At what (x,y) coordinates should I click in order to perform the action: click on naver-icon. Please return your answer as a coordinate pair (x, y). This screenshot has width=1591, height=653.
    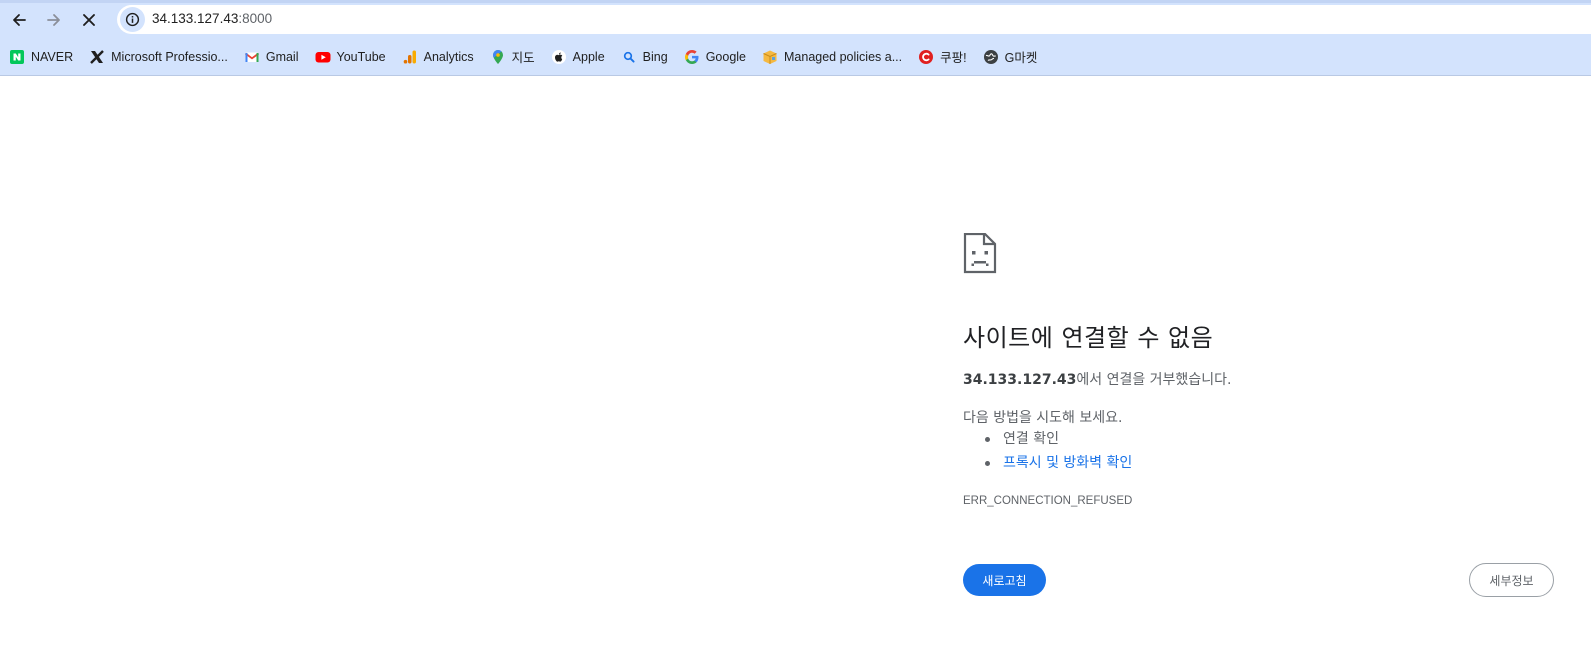
    Looking at the image, I should click on (17, 57).